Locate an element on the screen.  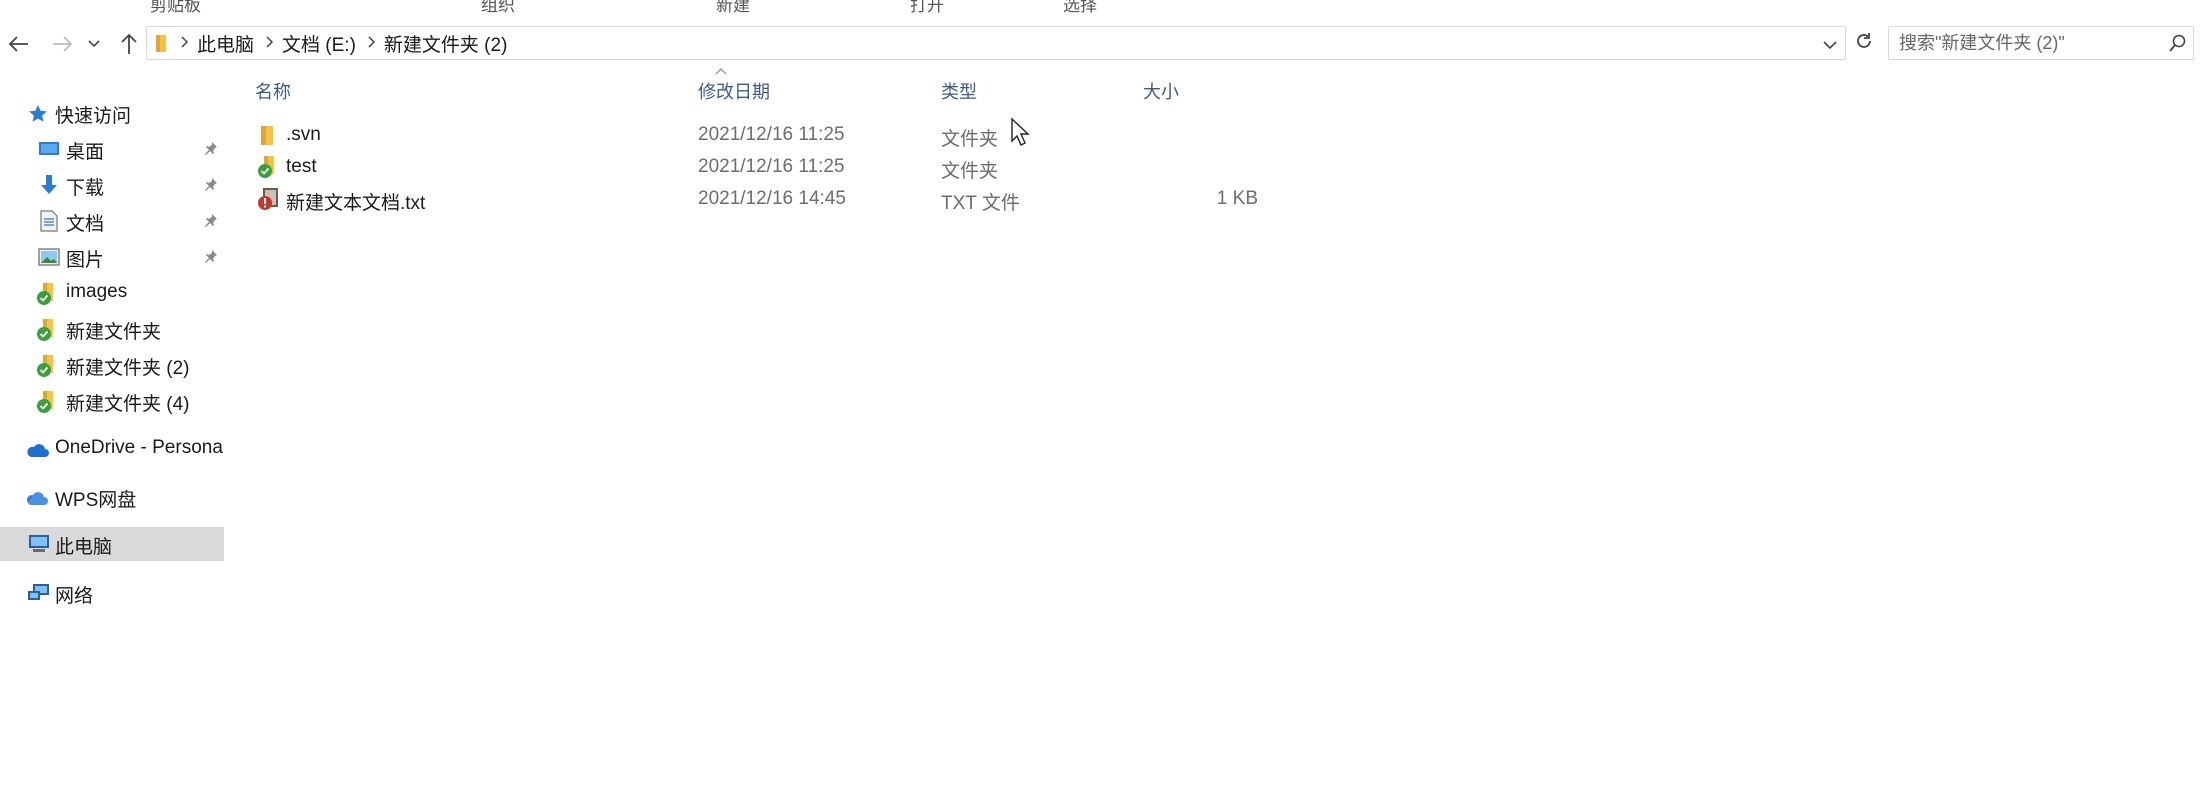
file-size: 1 KB is located at coordinates (1237, 198).